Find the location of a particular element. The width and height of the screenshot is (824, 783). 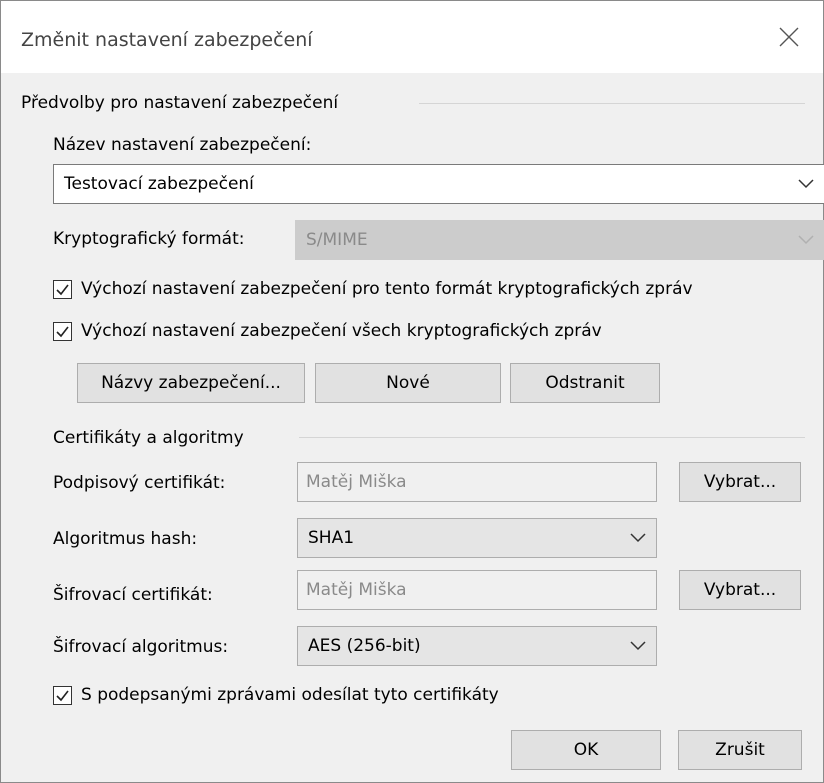

default-format-checkbox is located at coordinates (62, 289).